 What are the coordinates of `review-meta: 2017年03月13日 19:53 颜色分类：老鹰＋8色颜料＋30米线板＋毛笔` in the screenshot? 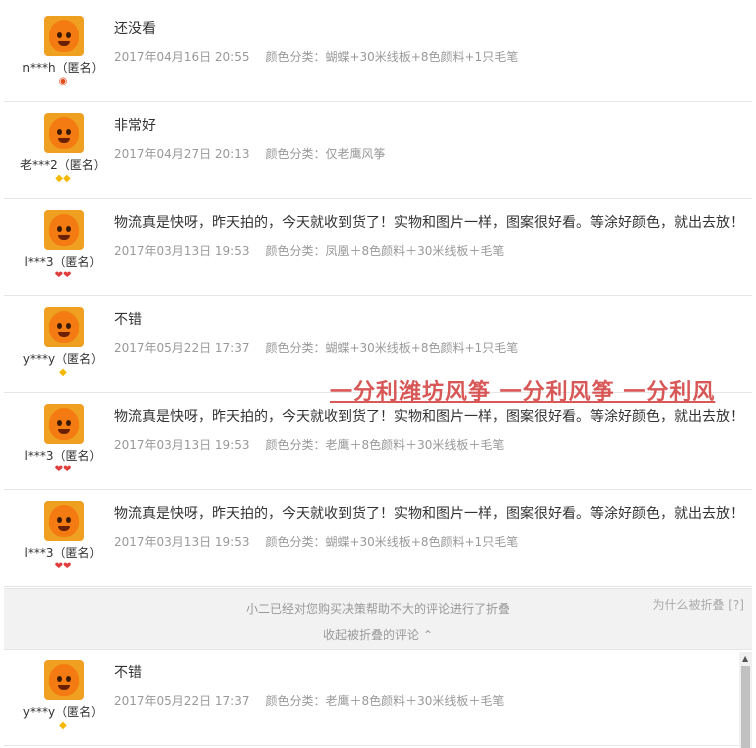 It's located at (309, 444).